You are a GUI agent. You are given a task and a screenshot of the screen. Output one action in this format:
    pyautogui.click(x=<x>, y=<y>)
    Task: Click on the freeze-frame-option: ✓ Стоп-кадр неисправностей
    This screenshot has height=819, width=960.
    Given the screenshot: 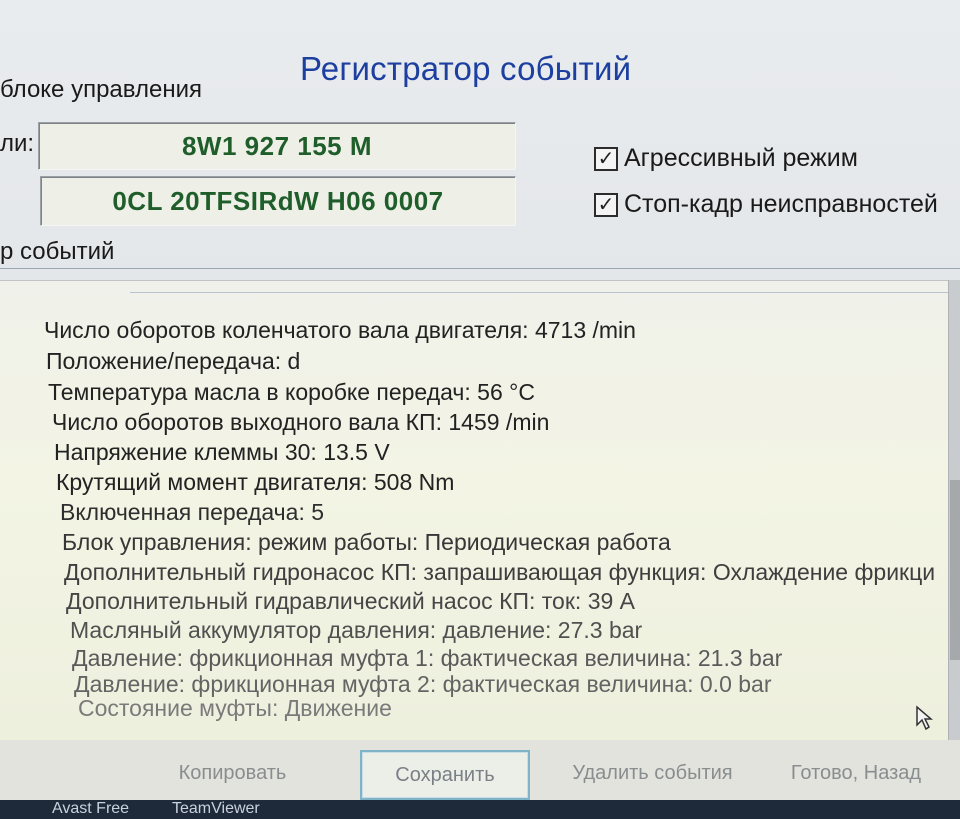 What is the action you would take?
    pyautogui.click(x=766, y=204)
    